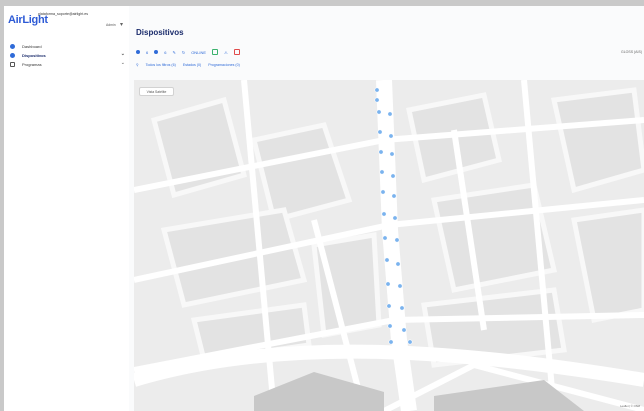 This screenshot has height=411, width=644. What do you see at coordinates (32, 46) in the screenshot?
I see `sidebar-item-label: Dashboard` at bounding box center [32, 46].